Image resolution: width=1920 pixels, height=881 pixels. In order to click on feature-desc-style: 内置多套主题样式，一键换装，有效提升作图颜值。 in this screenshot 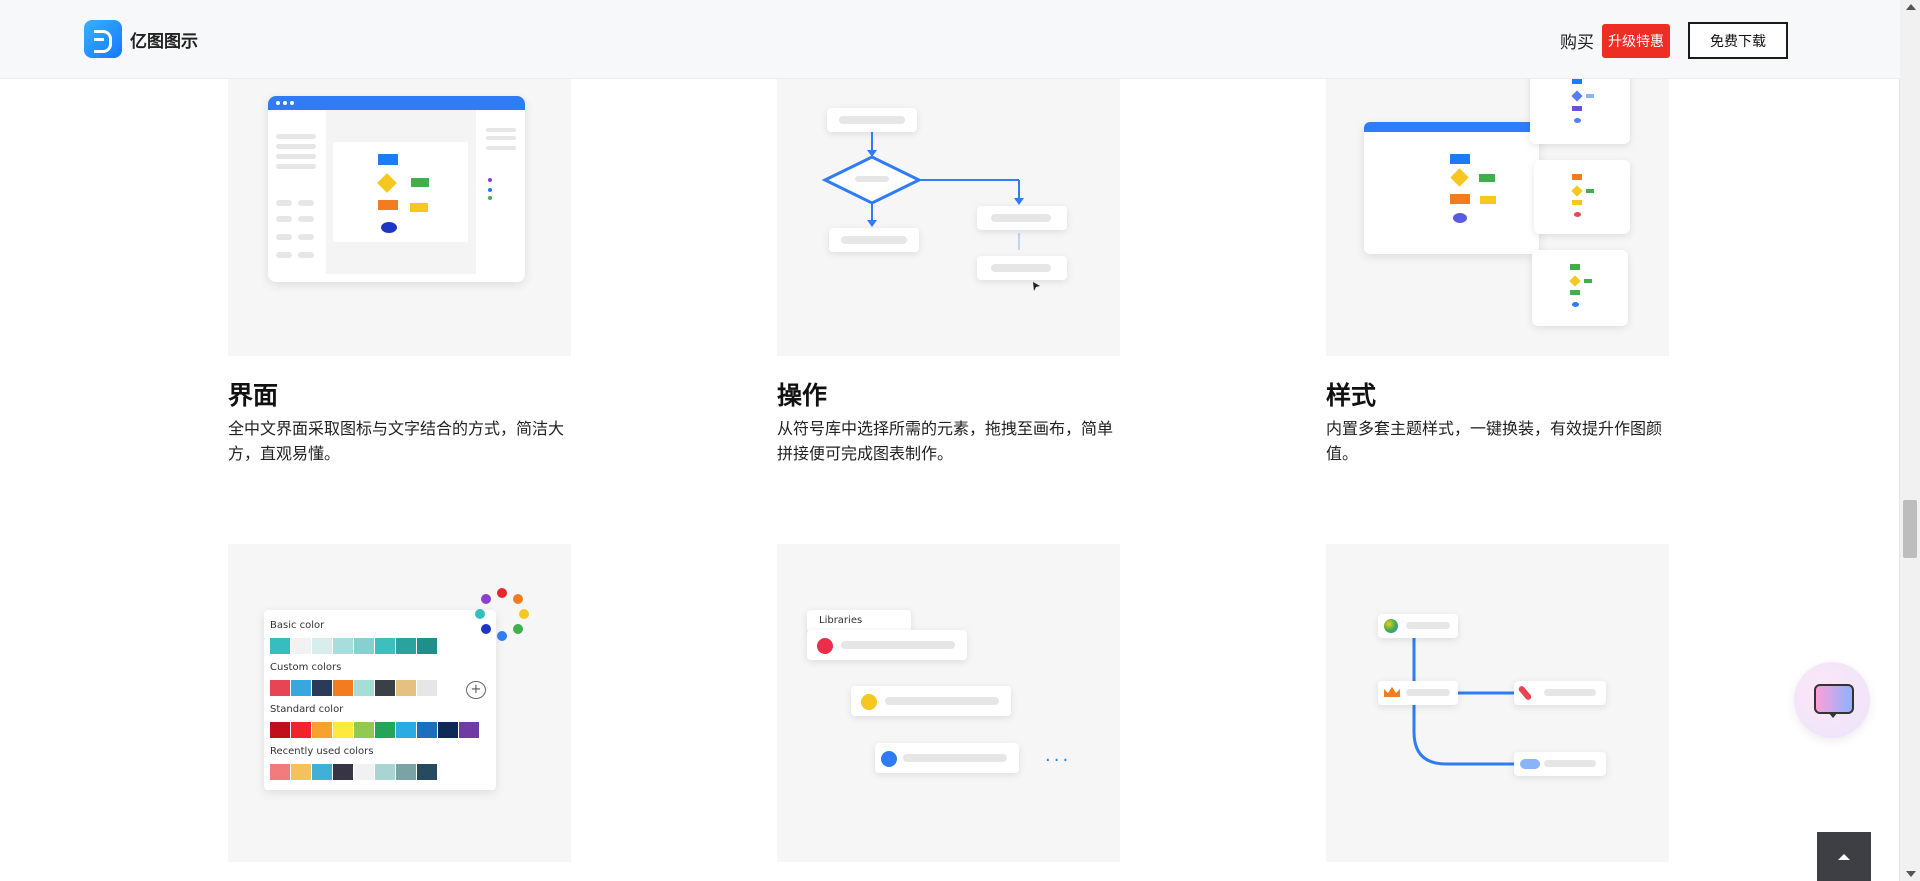, I will do `click(1494, 441)`.